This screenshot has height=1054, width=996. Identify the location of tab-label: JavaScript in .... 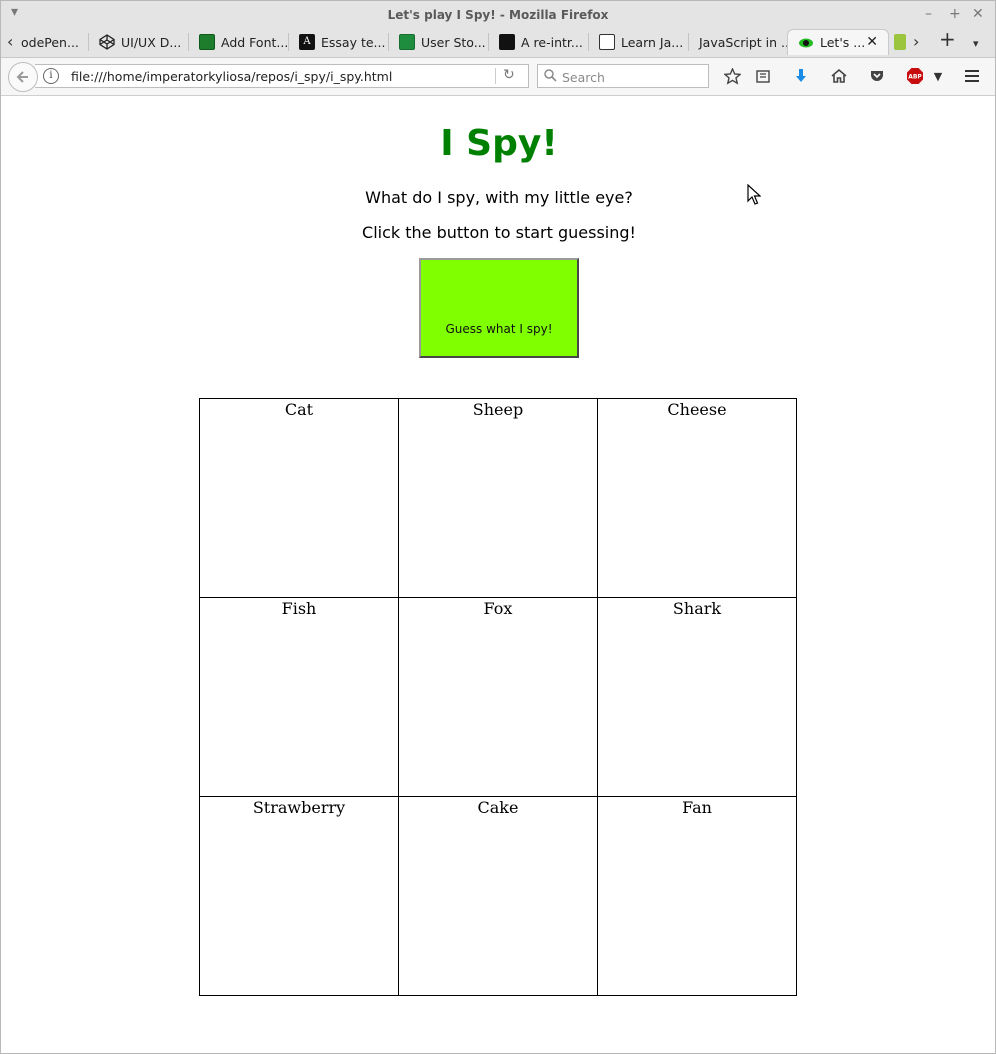
(743, 42).